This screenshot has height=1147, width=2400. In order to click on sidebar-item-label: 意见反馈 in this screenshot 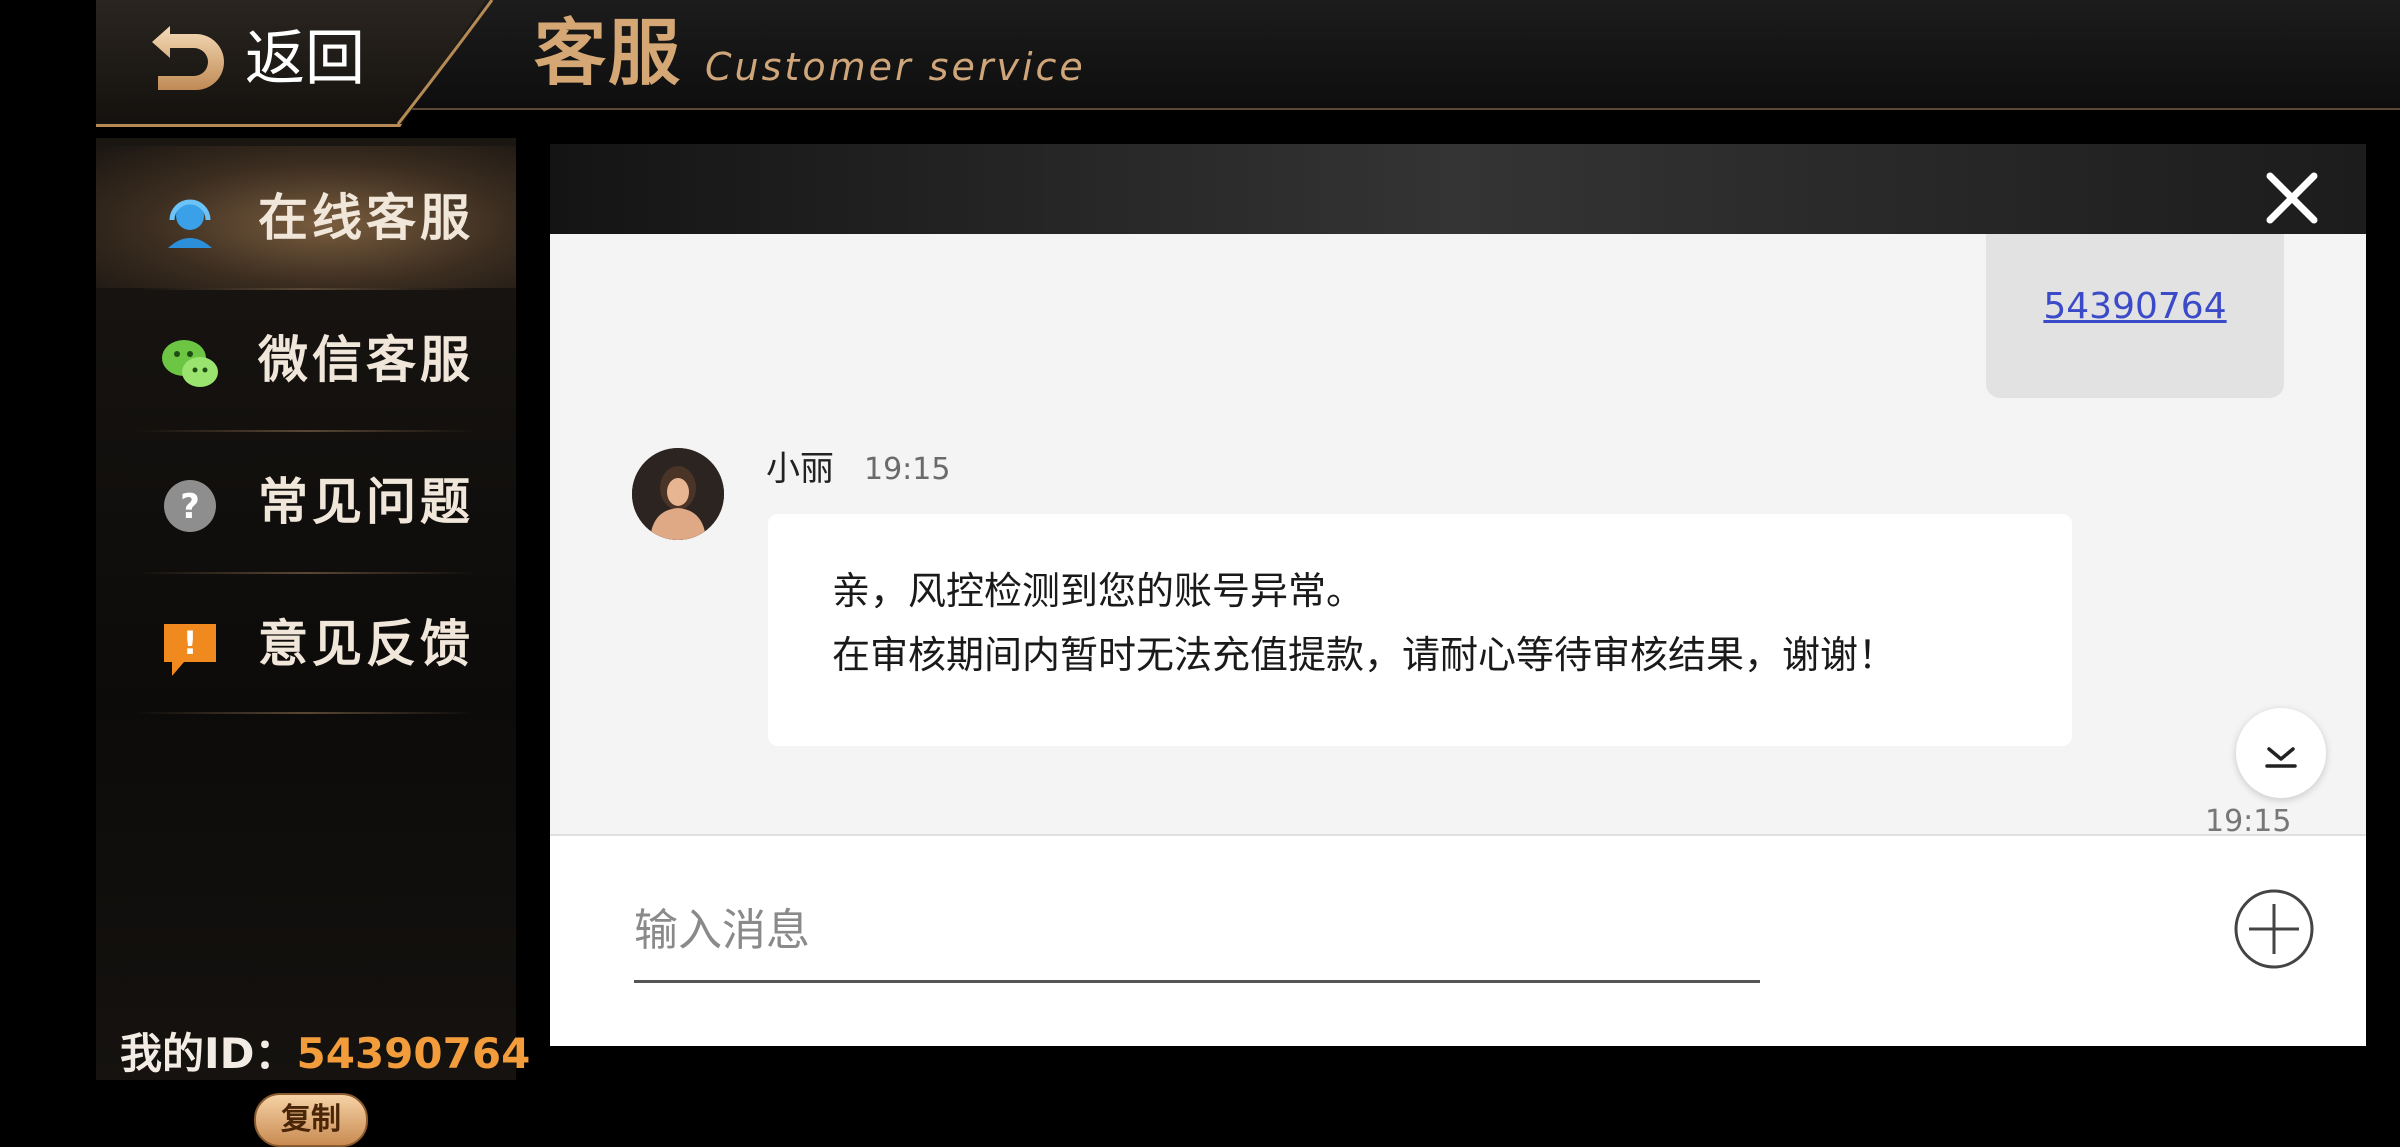, I will do `click(366, 644)`.